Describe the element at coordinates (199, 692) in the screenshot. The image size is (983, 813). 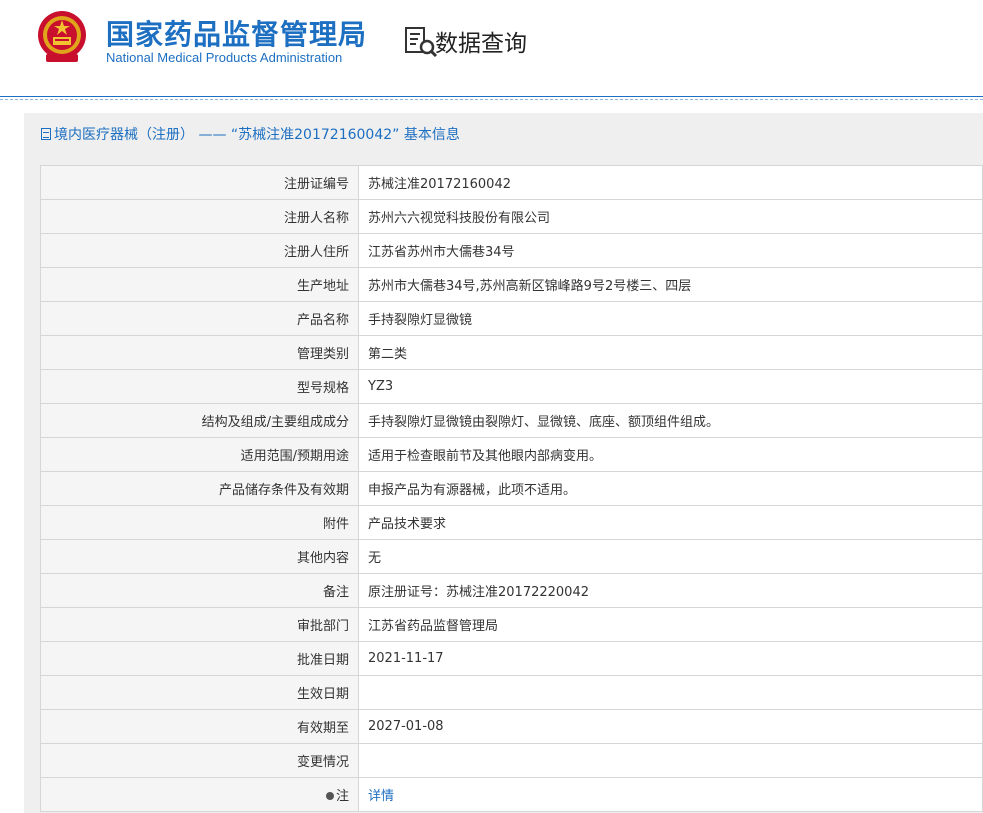
I see `row-label: 生效日期` at that location.